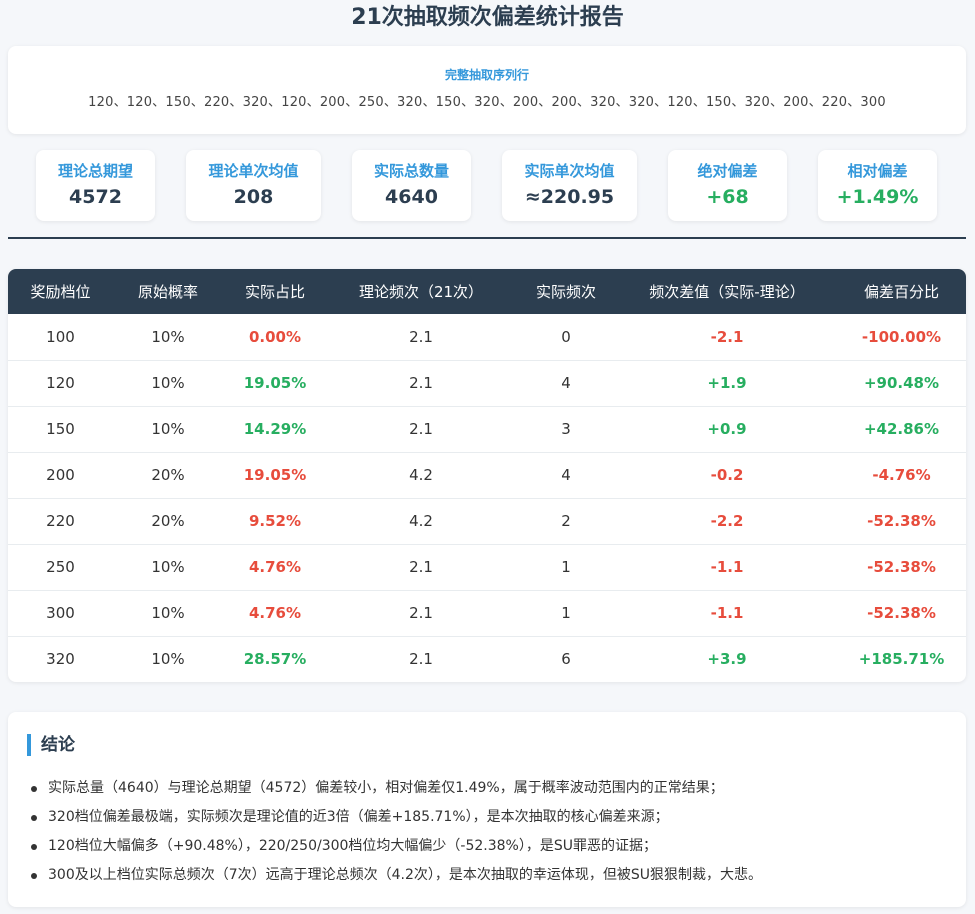 Image resolution: width=975 pixels, height=914 pixels. What do you see at coordinates (727, 521) in the screenshot?
I see `cell-frequency-diff: -2.2` at bounding box center [727, 521].